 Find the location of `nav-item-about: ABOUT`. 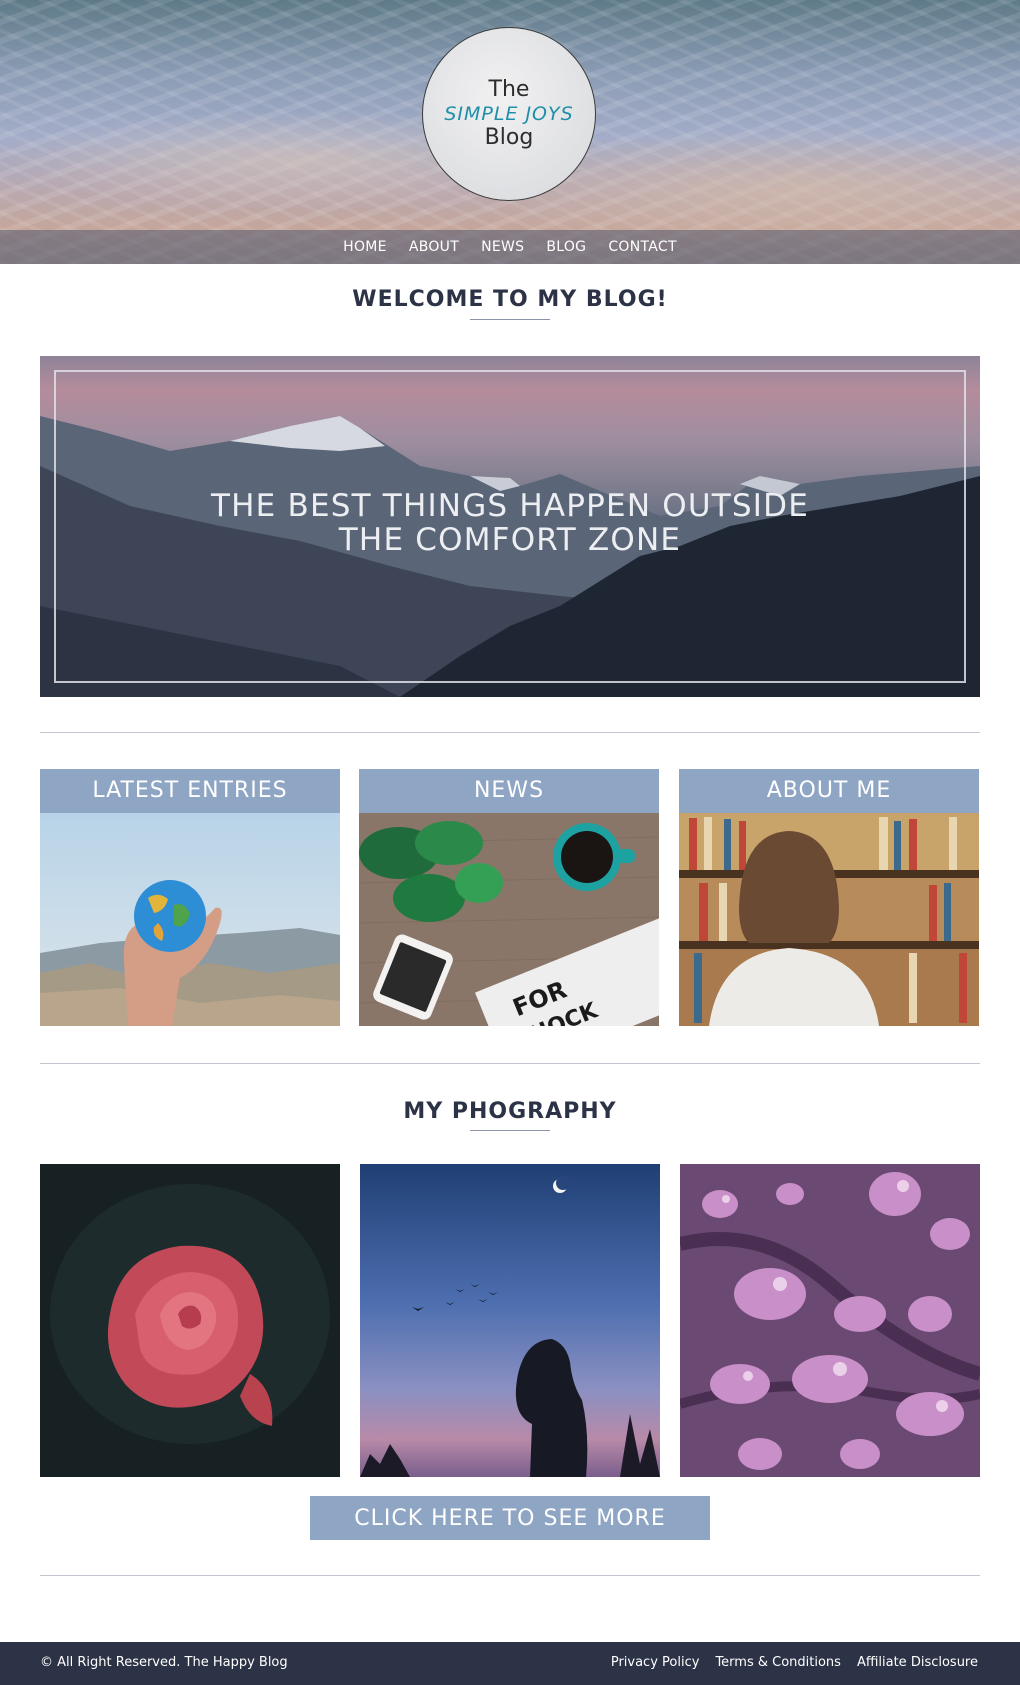

nav-item-about: ABOUT is located at coordinates (434, 247).